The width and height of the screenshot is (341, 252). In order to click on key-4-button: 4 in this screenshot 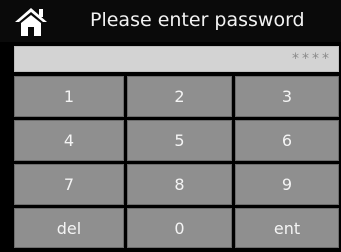, I will do `click(69, 140)`.